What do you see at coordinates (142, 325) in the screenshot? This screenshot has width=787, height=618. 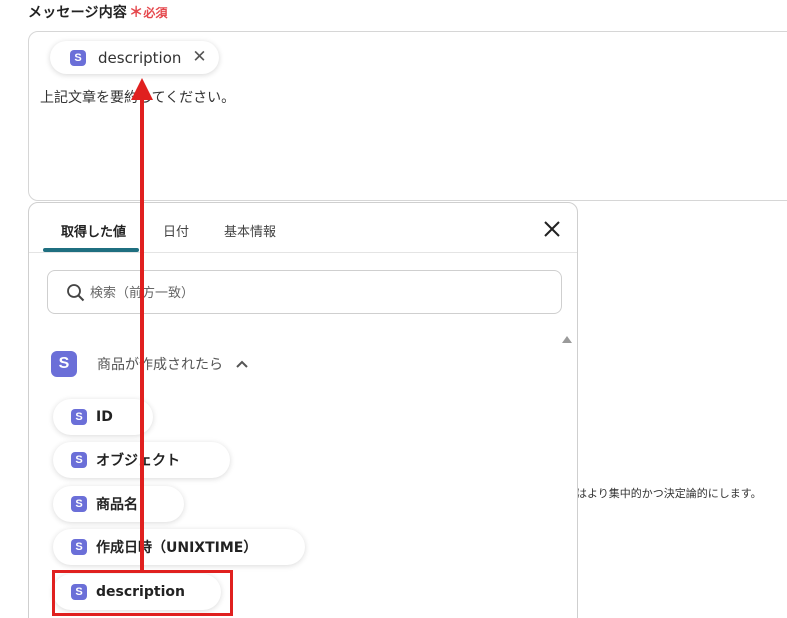 I see `annotation-arrow-icon` at bounding box center [142, 325].